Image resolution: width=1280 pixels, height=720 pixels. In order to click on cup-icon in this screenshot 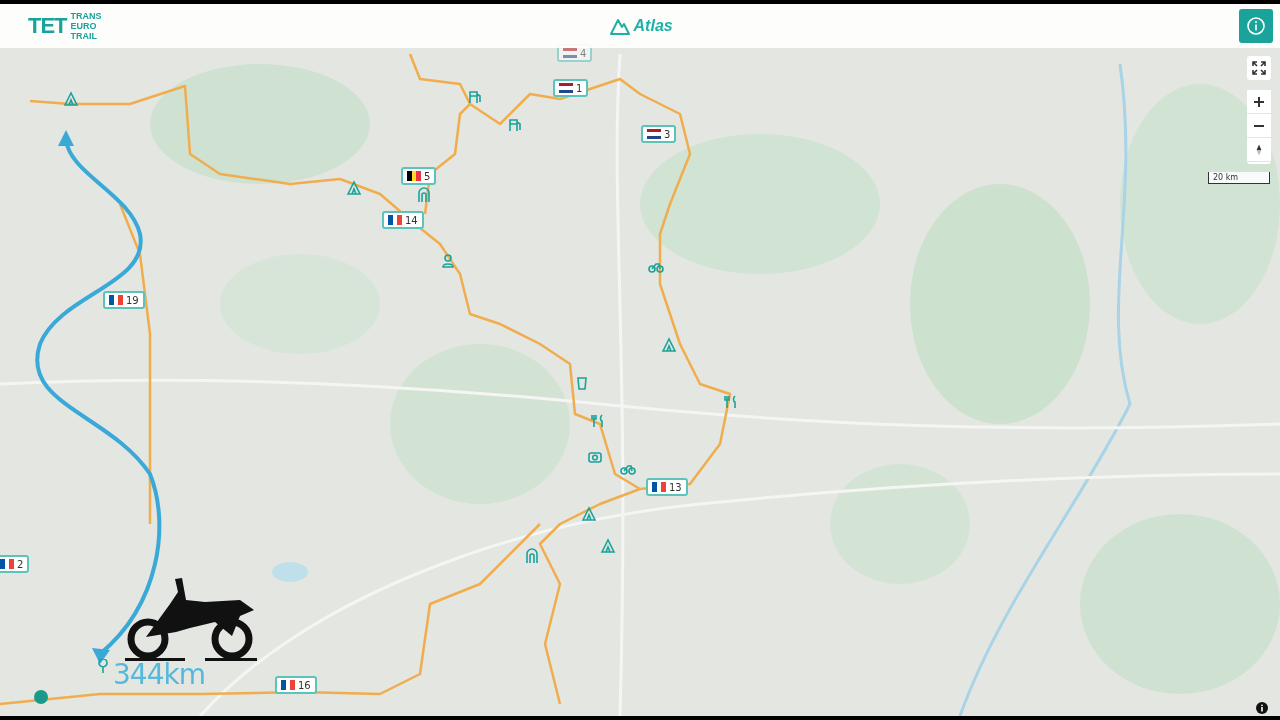, I will do `click(582, 383)`.